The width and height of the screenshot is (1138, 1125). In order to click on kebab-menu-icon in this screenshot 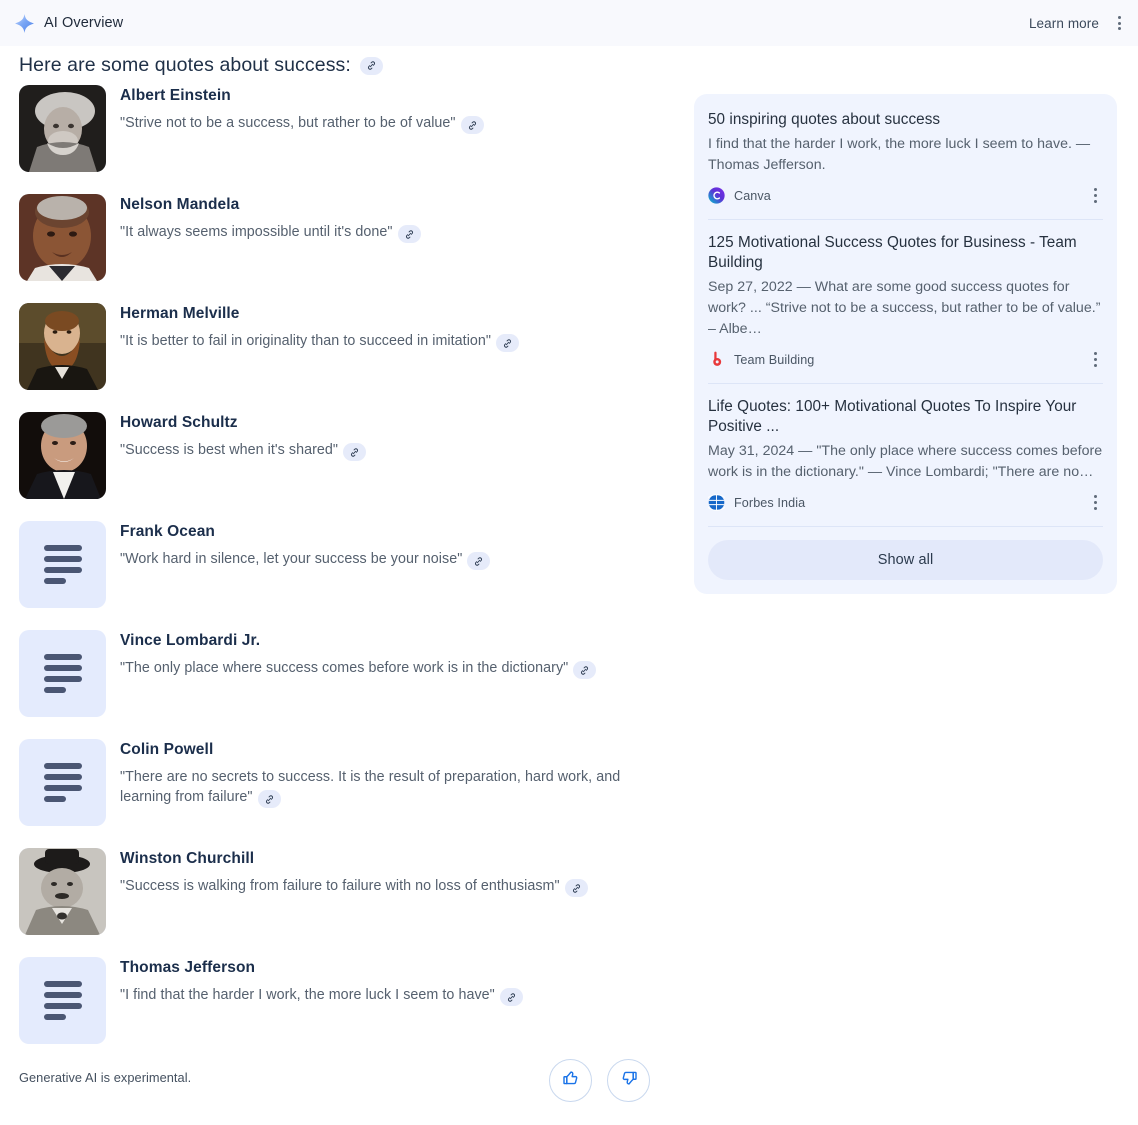, I will do `click(1119, 23)`.